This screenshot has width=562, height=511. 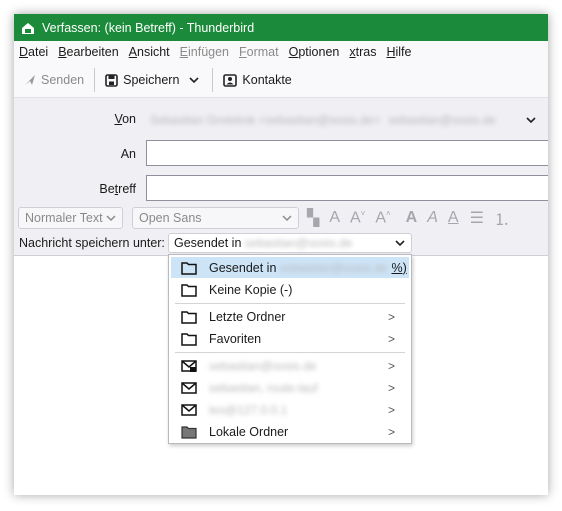 What do you see at coordinates (189, 432) in the screenshot?
I see `local-folder-icon` at bounding box center [189, 432].